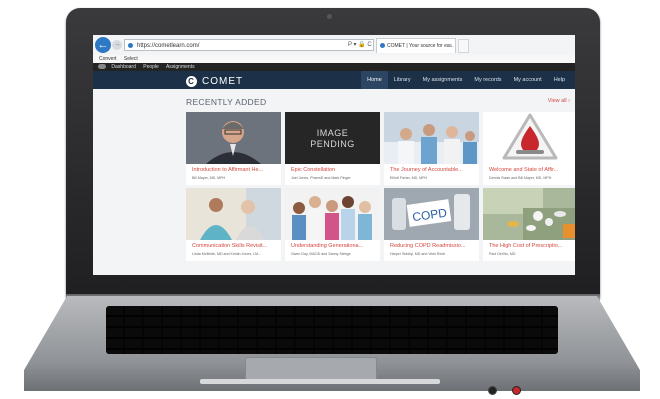 The width and height of the screenshot is (660, 399). What do you see at coordinates (492, 390) in the screenshot?
I see `audio-port` at bounding box center [492, 390].